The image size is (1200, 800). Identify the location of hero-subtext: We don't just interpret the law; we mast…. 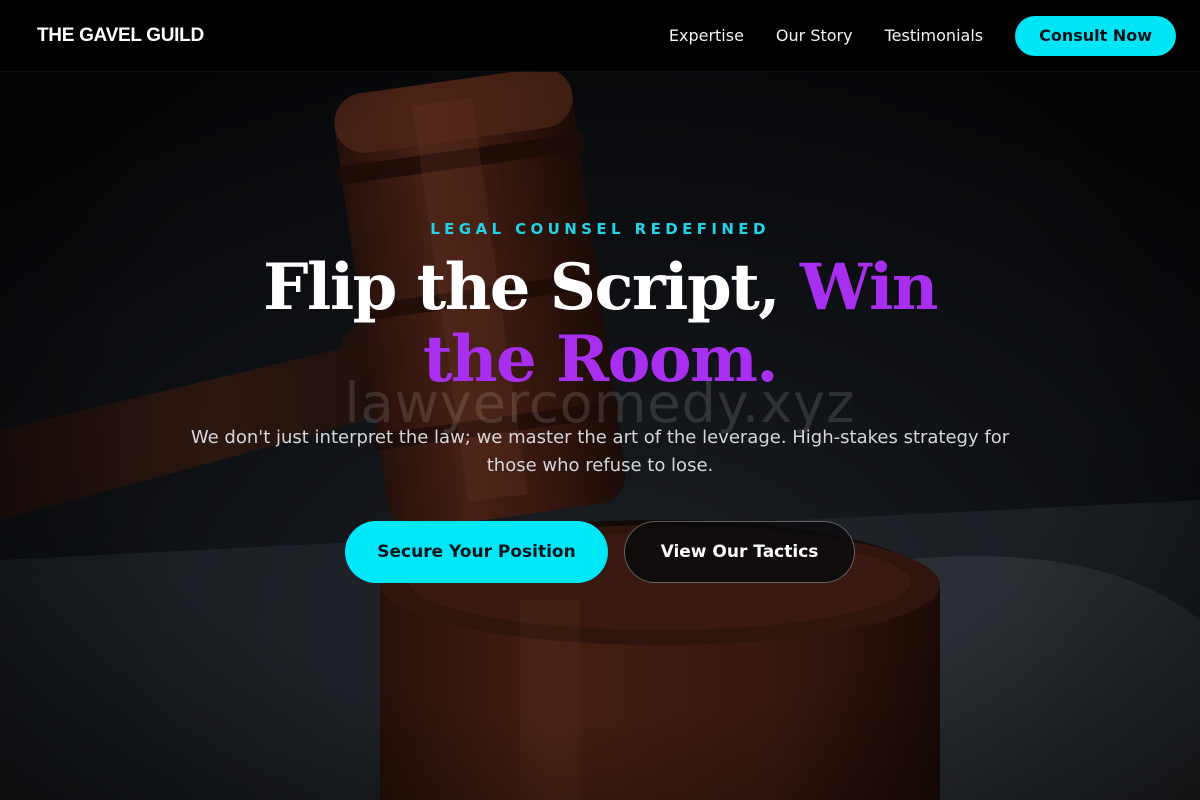
(600, 451).